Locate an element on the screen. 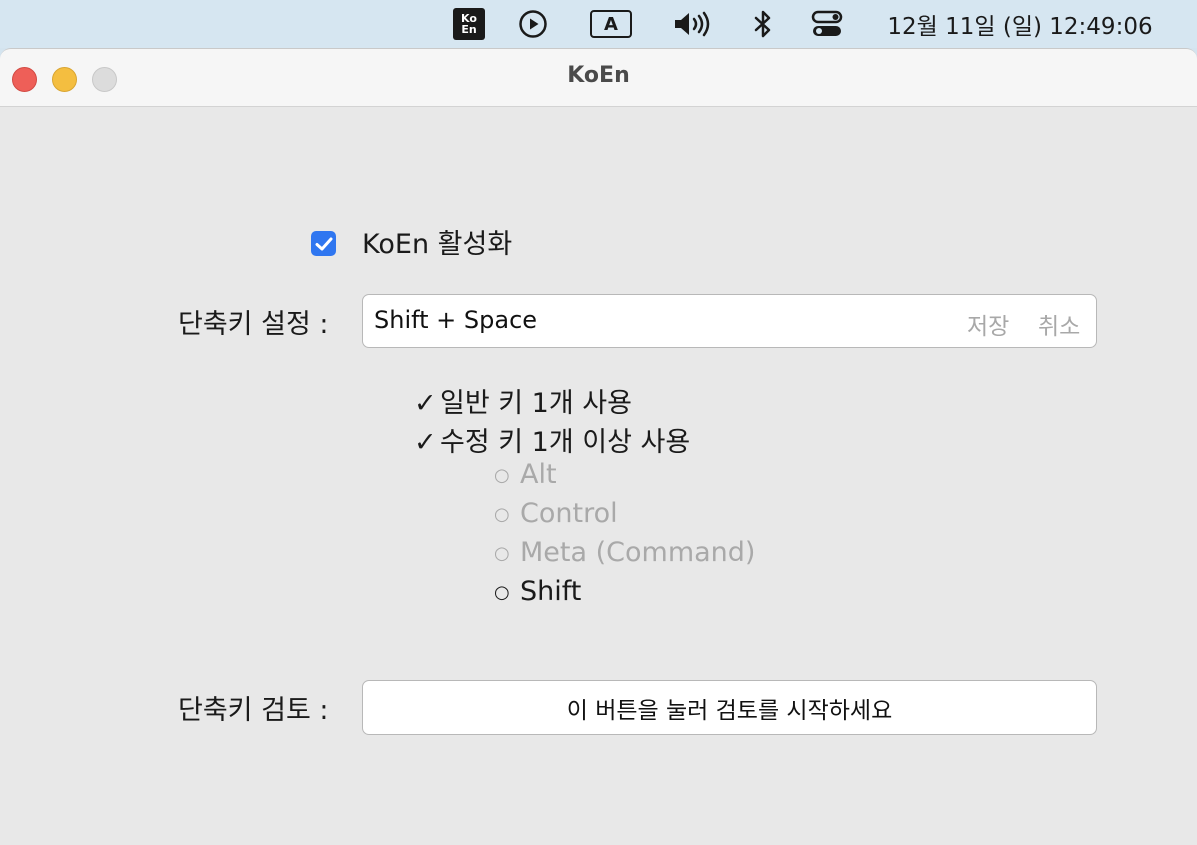 The image size is (1197, 845). modifier-name: Alt is located at coordinates (538, 474).